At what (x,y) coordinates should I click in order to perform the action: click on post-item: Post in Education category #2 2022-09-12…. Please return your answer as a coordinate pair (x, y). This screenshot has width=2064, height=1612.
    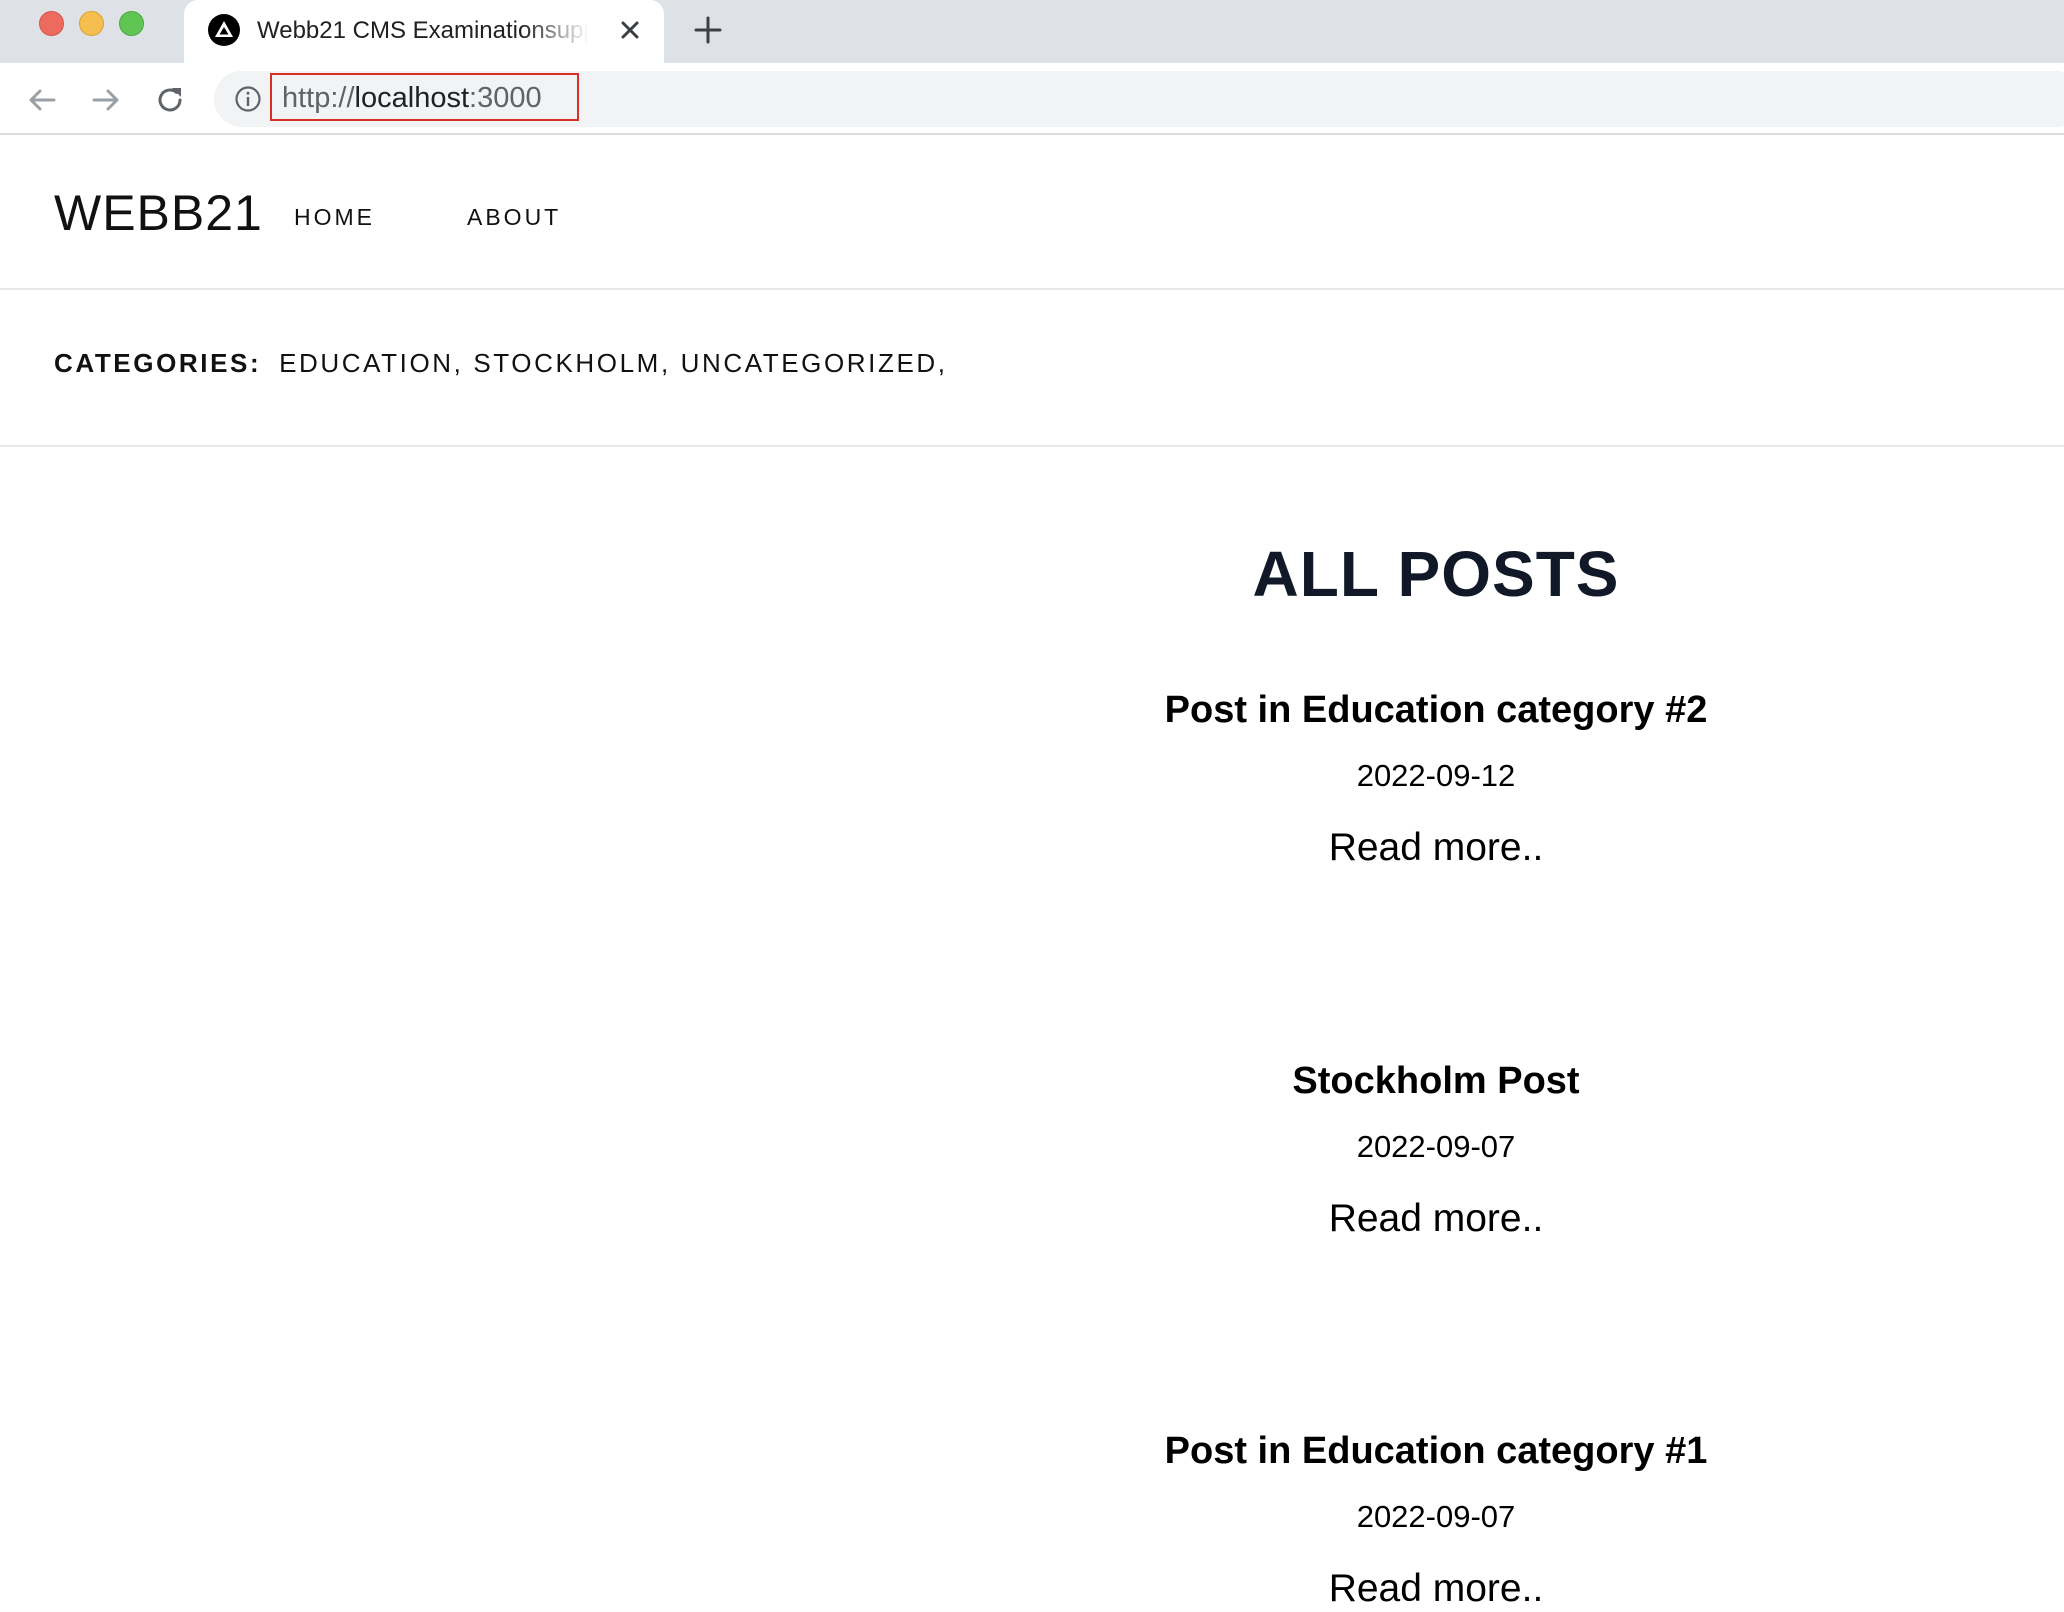
    Looking at the image, I should click on (1436, 779).